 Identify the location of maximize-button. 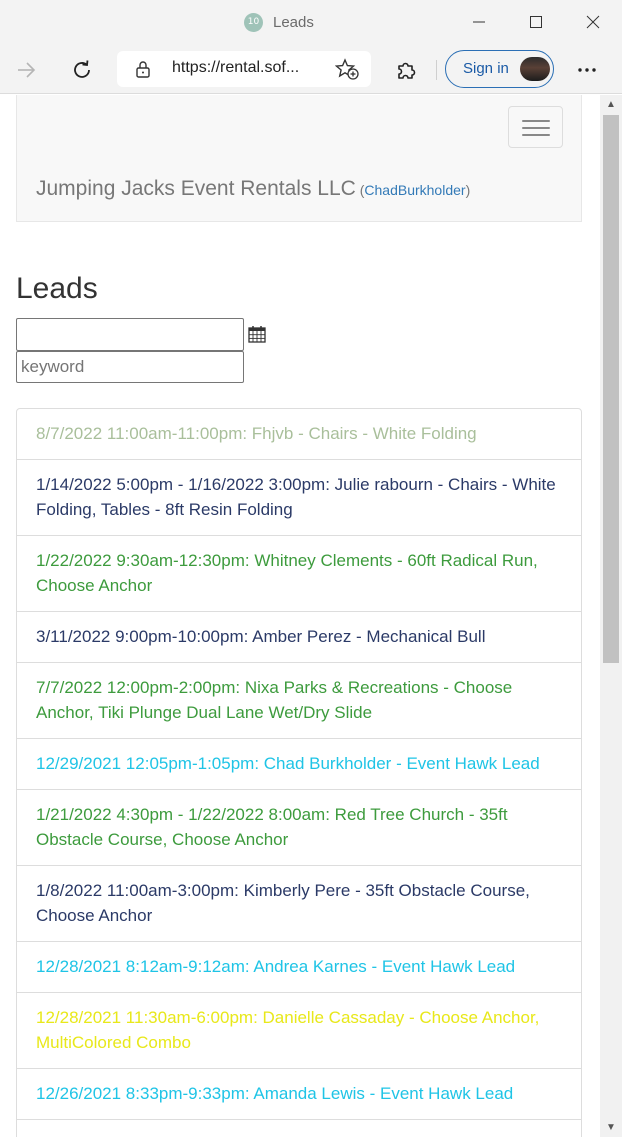
(536, 22).